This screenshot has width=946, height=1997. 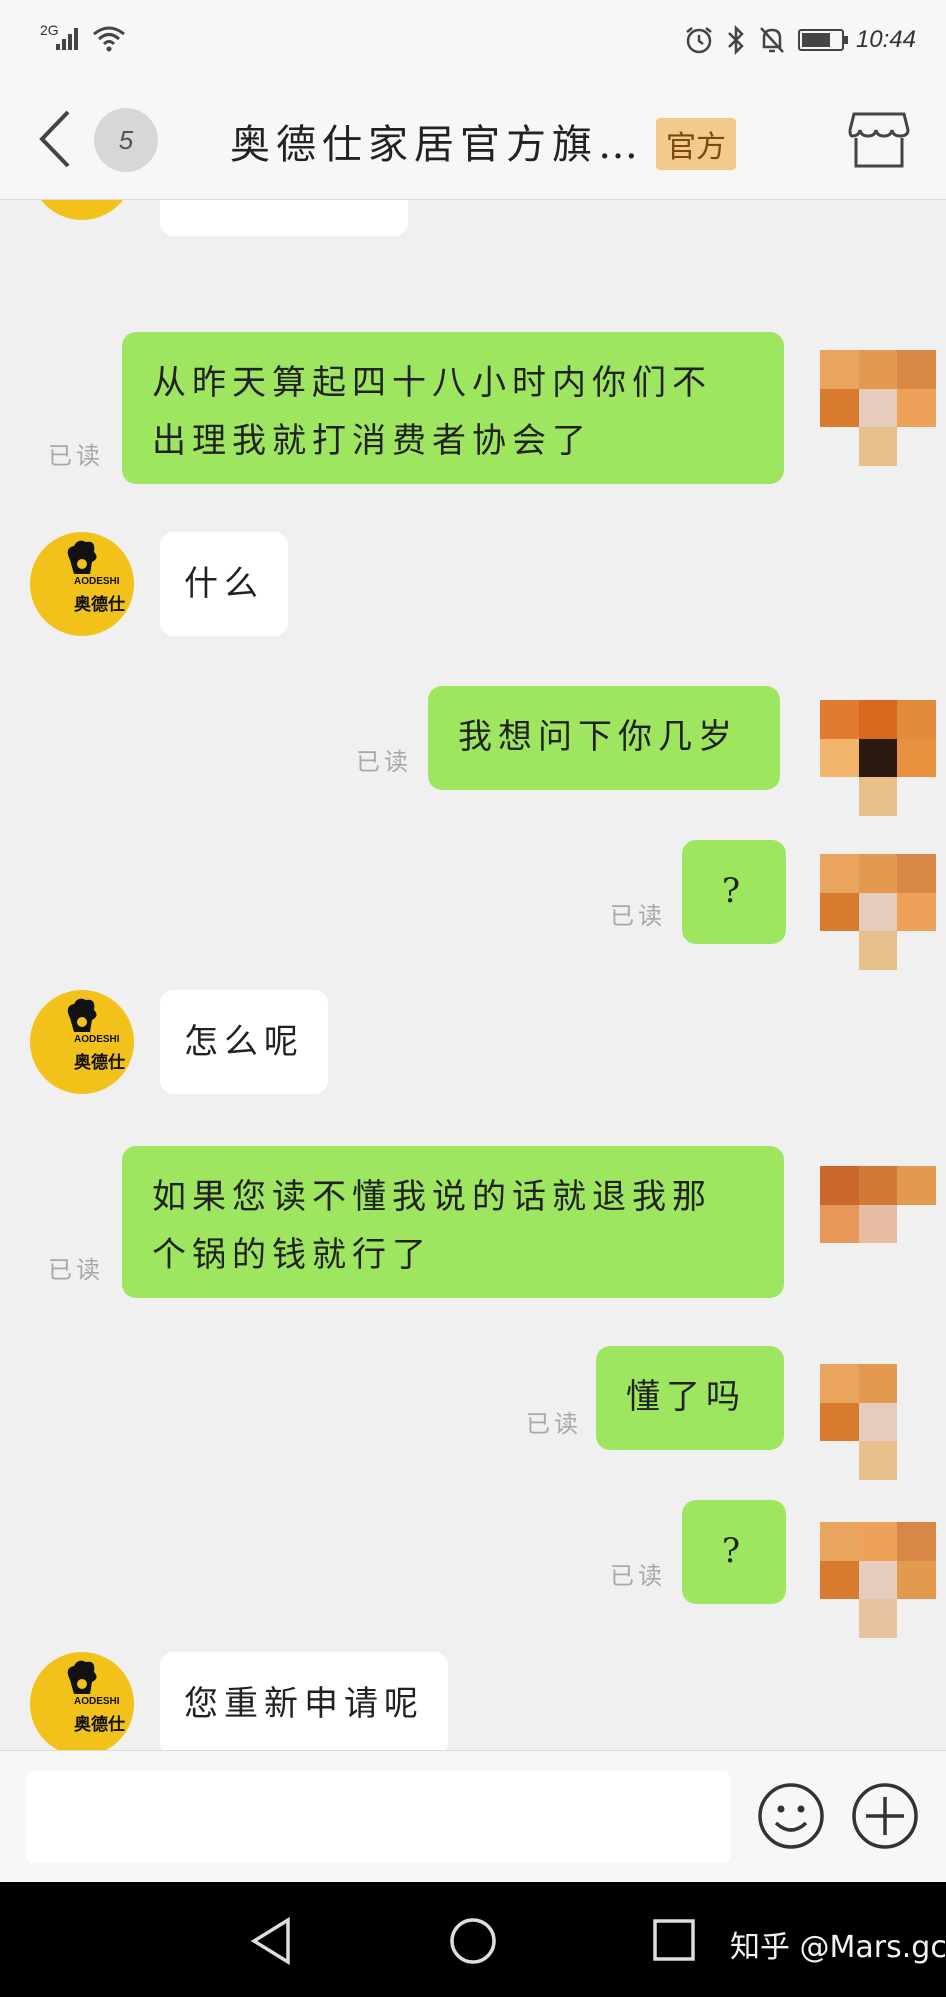 I want to click on wifi-icon, so click(x=109, y=39).